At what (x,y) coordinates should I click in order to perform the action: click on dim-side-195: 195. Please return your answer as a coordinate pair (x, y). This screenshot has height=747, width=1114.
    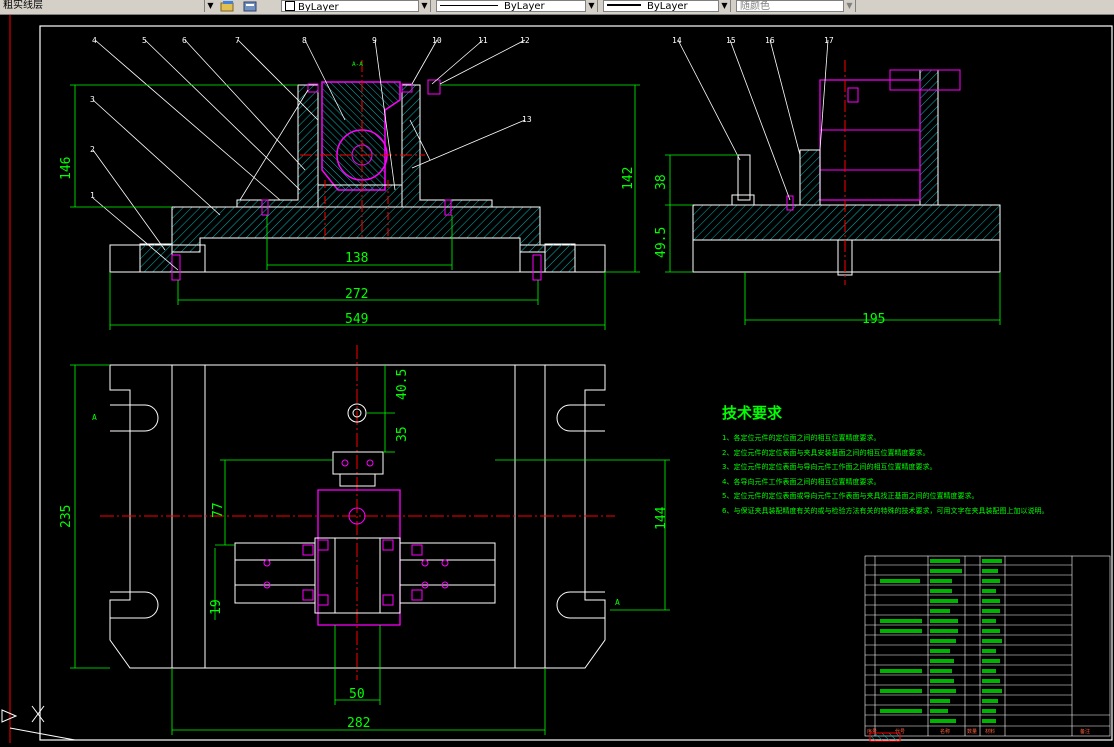
    Looking at the image, I should click on (873, 319).